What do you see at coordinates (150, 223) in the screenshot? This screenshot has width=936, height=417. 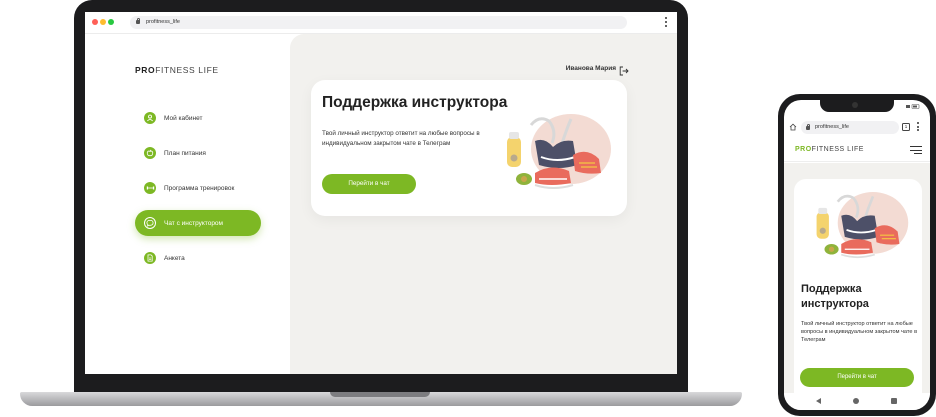 I see `chat-icon` at bounding box center [150, 223].